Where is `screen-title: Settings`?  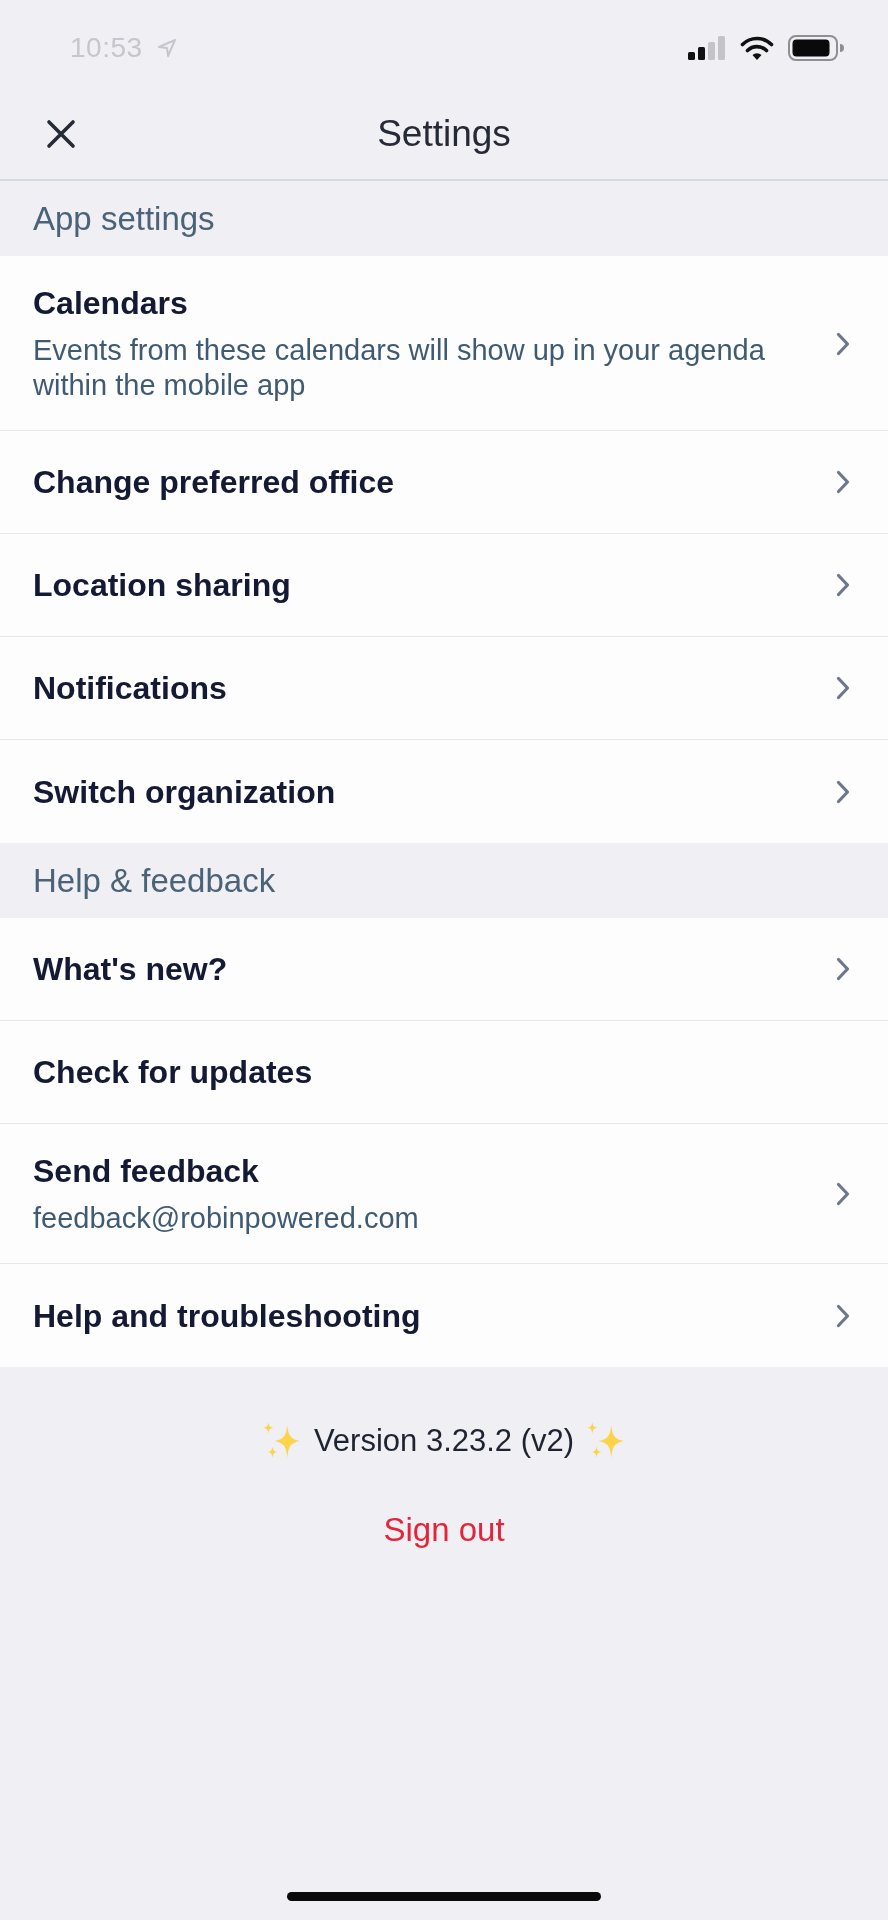 screen-title: Settings is located at coordinates (444, 133).